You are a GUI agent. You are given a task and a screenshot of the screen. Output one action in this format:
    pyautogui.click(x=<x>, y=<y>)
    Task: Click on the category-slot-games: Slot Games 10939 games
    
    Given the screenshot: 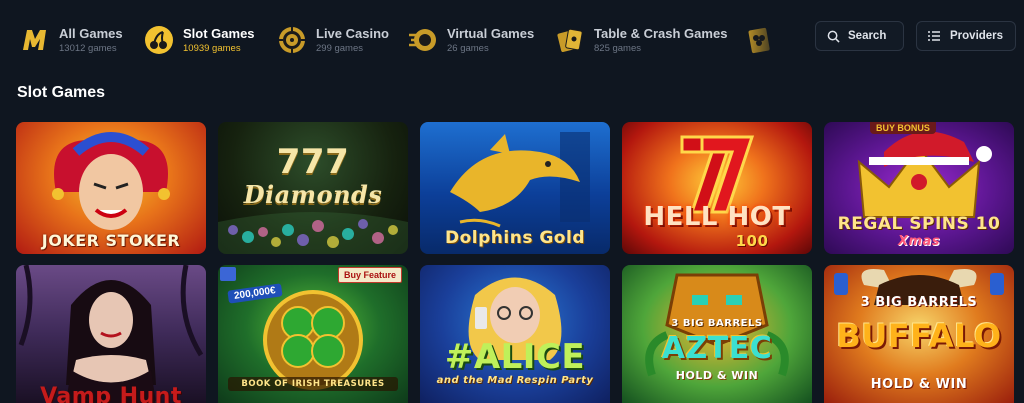 What is the action you would take?
    pyautogui.click(x=199, y=40)
    